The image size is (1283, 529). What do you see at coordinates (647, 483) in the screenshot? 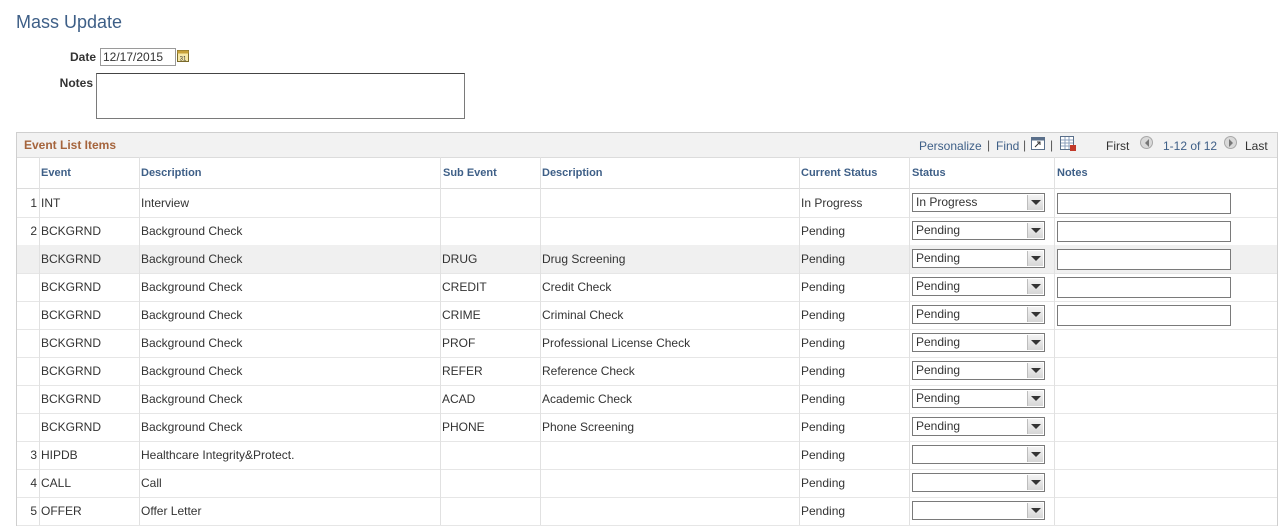
I see `table-row: 4 CALL Call Pending` at bounding box center [647, 483].